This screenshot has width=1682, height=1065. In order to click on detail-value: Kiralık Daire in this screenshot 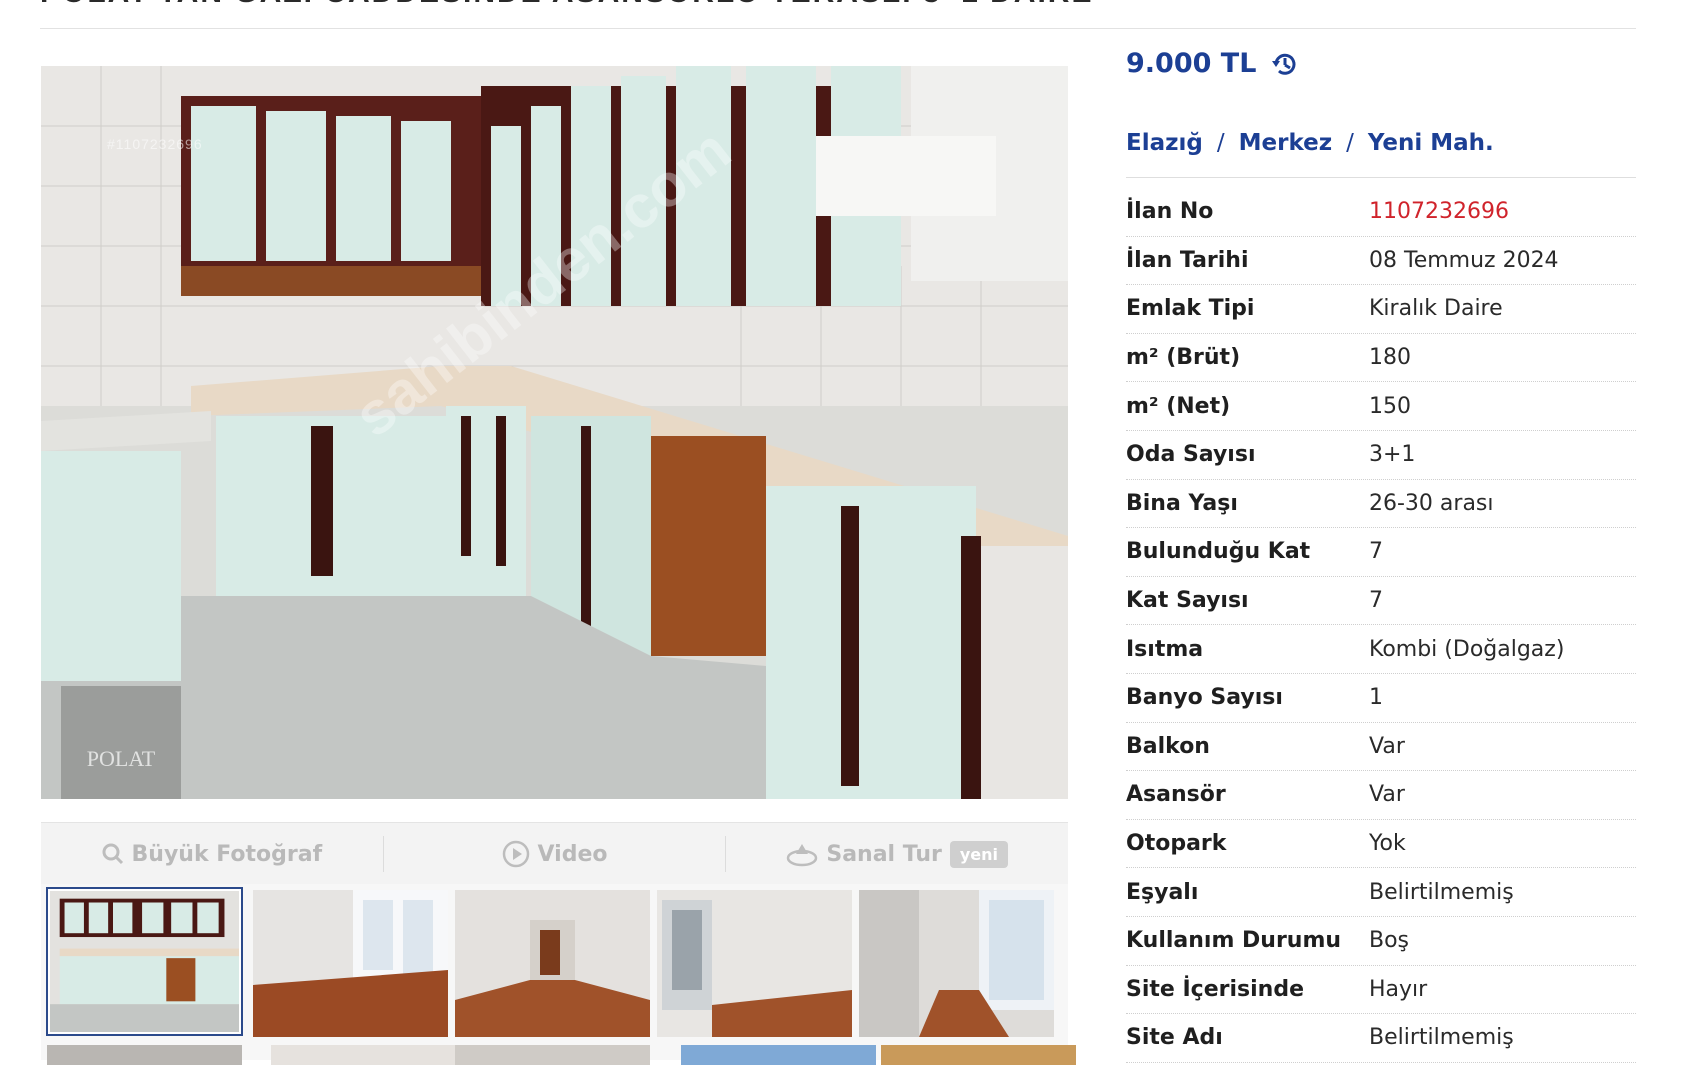, I will do `click(1436, 309)`.